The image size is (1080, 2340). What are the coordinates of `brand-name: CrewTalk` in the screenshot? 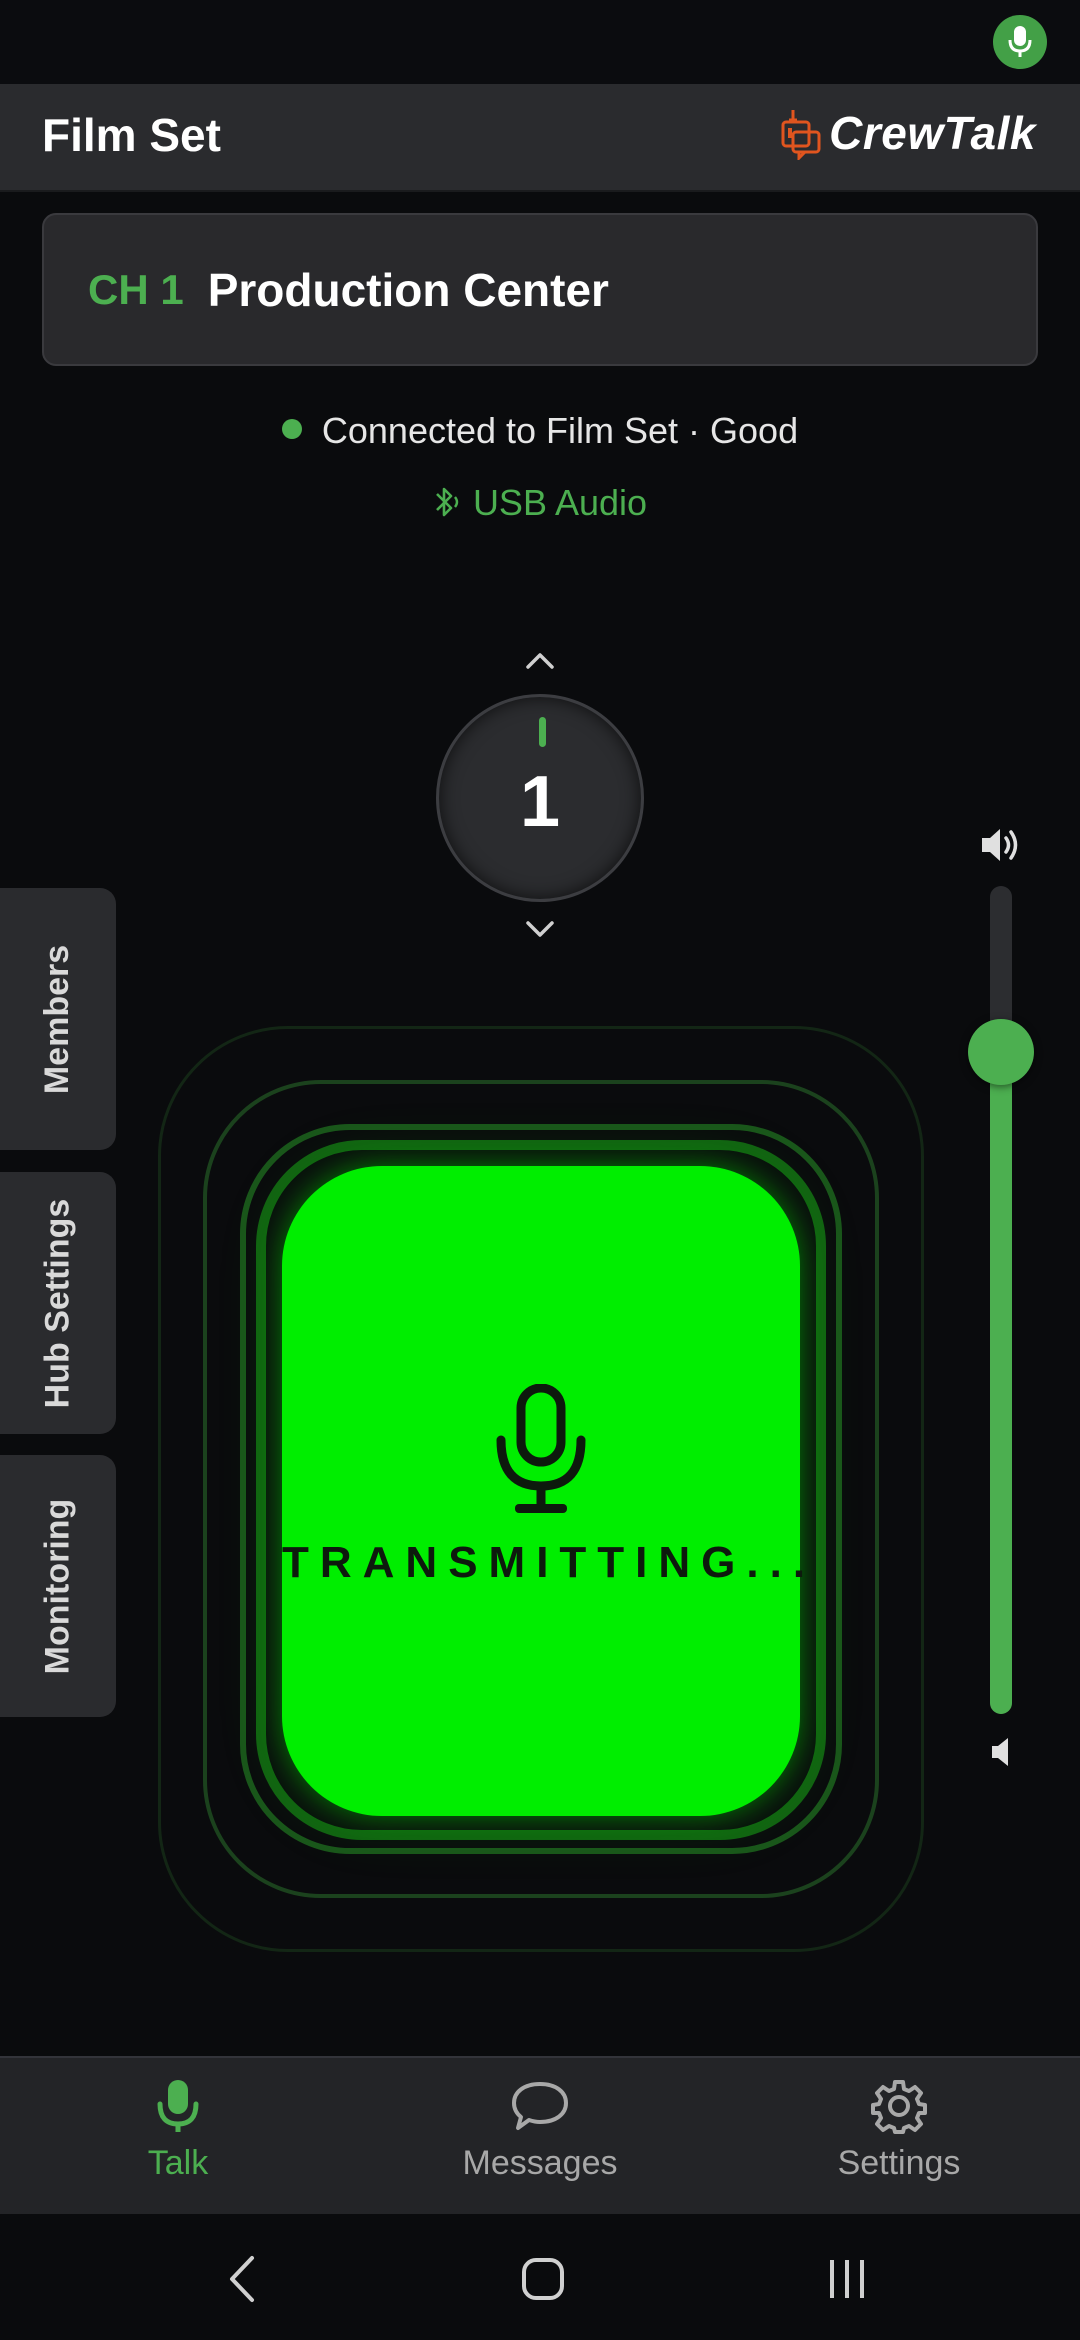 It's located at (932, 133).